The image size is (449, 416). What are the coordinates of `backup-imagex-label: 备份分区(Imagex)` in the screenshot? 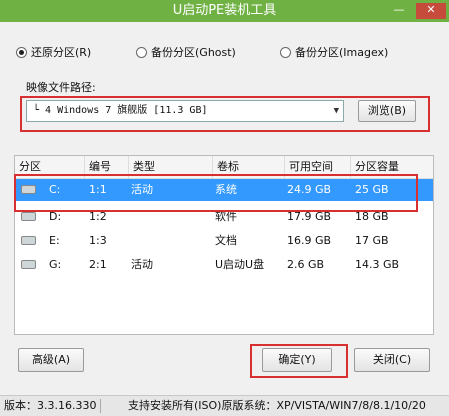 It's located at (342, 52).